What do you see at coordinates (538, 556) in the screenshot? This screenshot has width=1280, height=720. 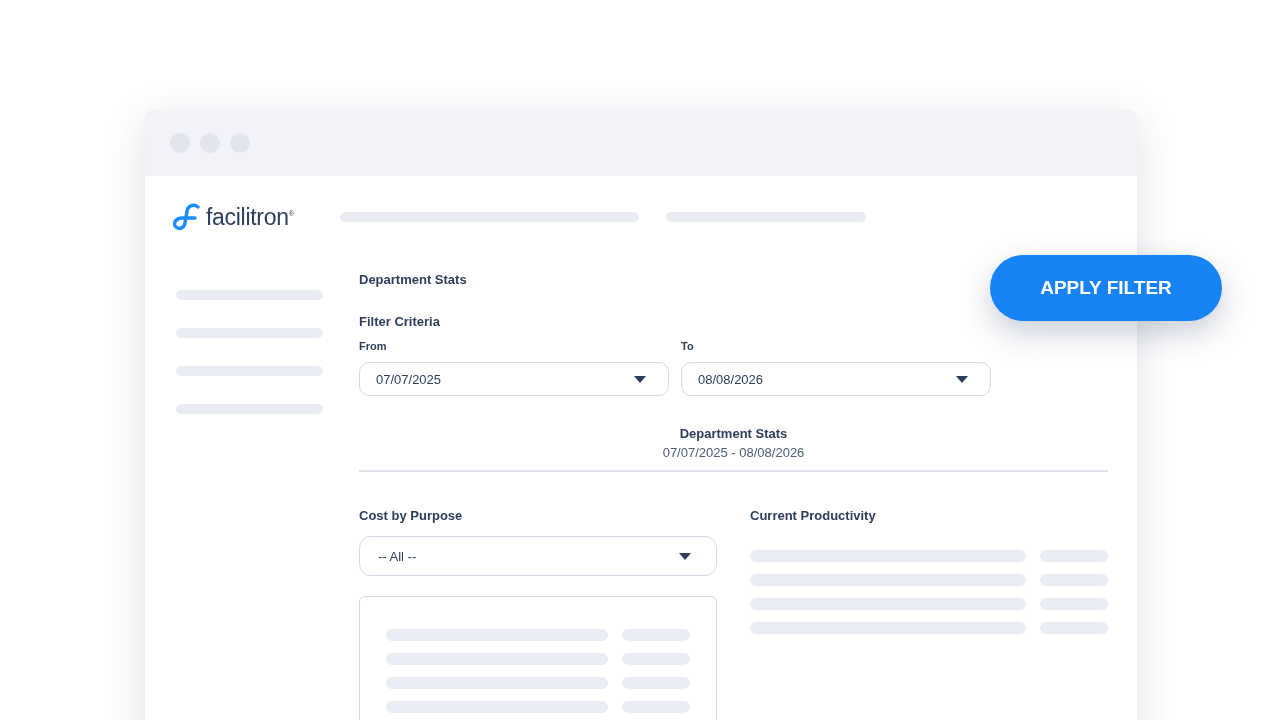 I see `purpose-dropdown: -- All --` at bounding box center [538, 556].